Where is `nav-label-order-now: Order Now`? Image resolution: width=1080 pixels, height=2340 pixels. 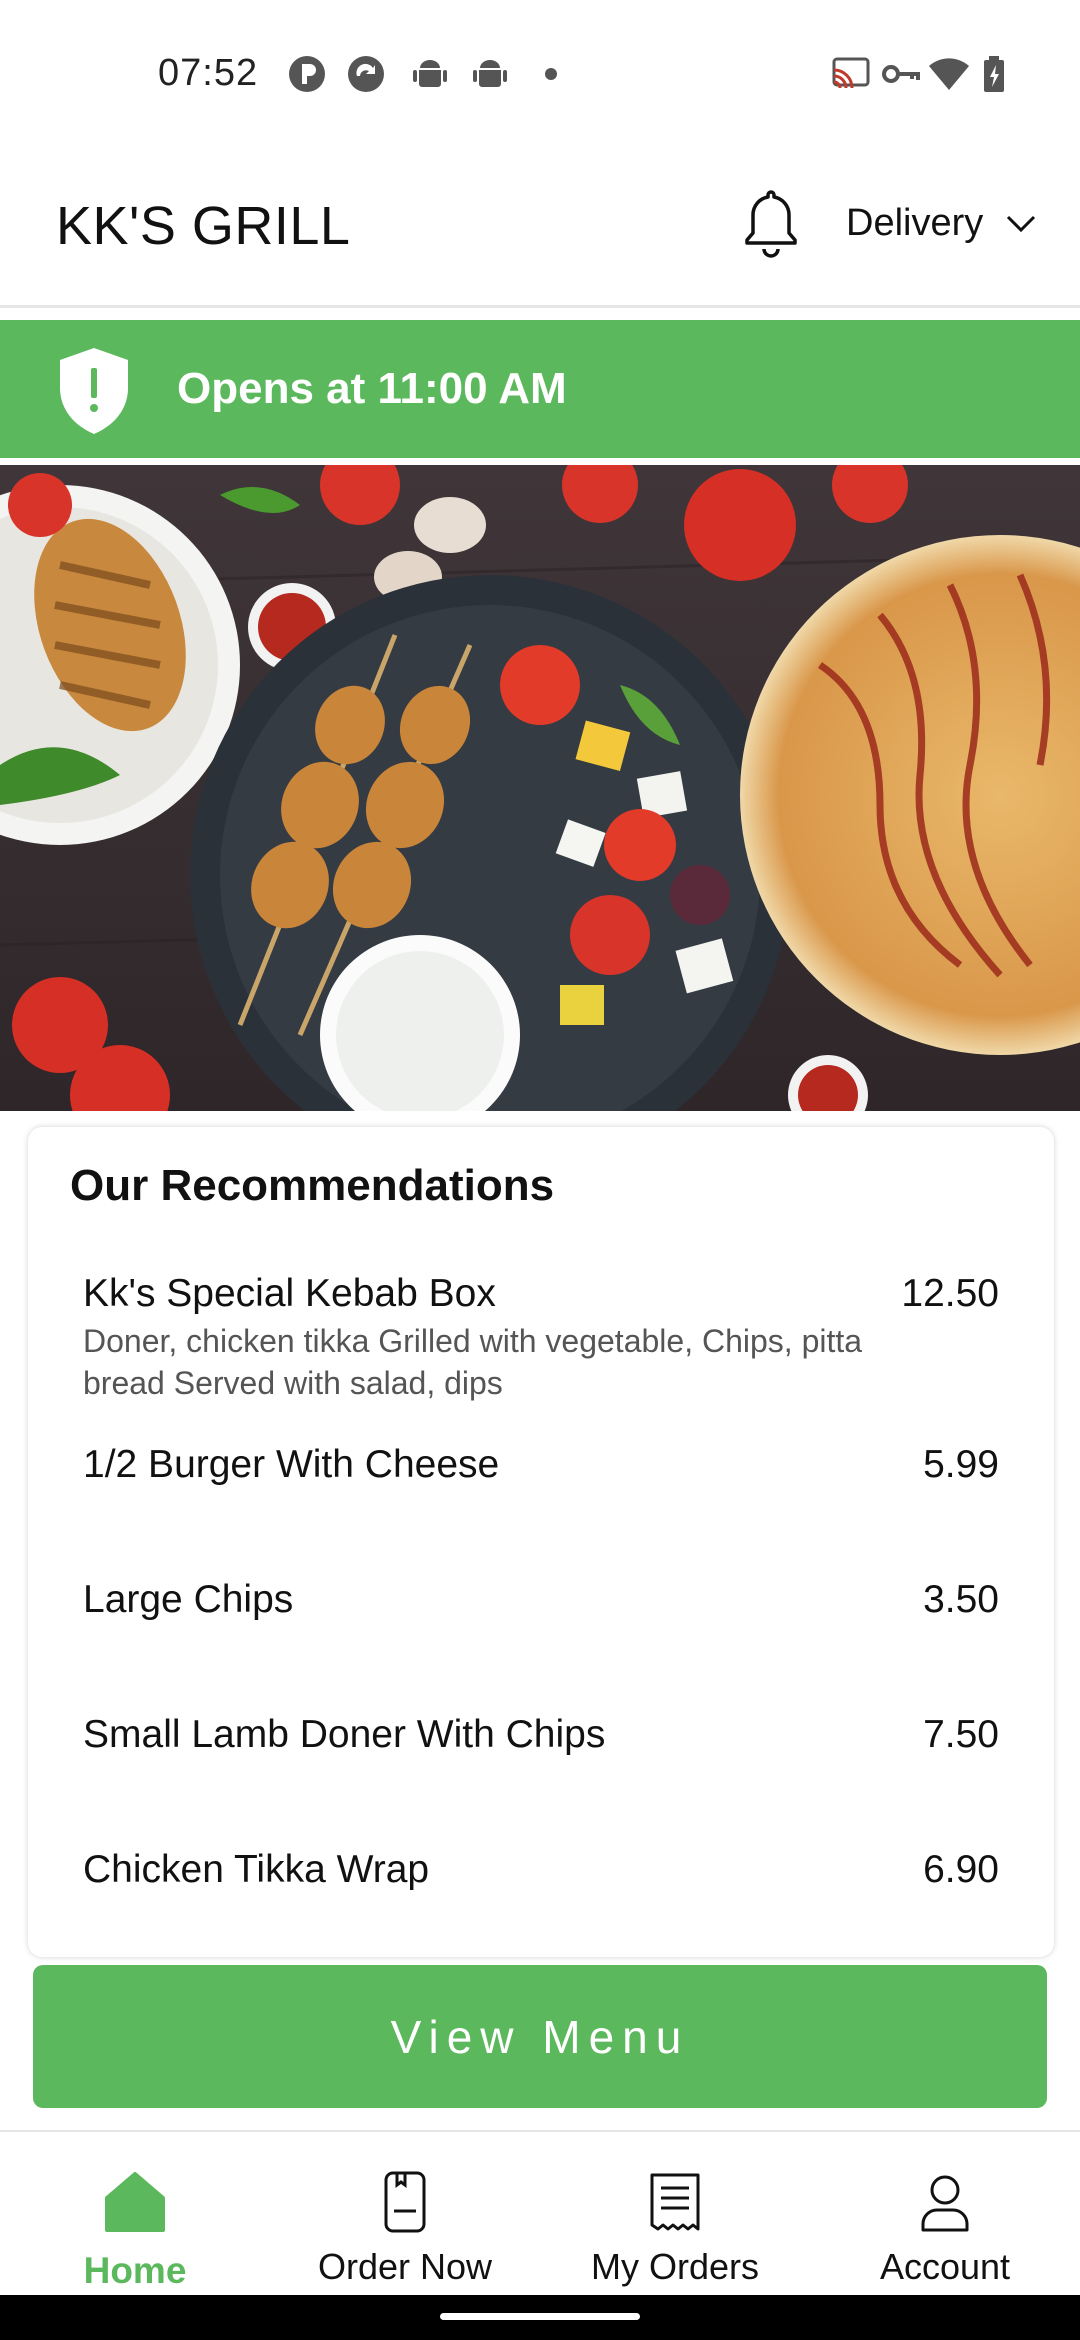
nav-label-order-now: Order Now is located at coordinates (405, 2266).